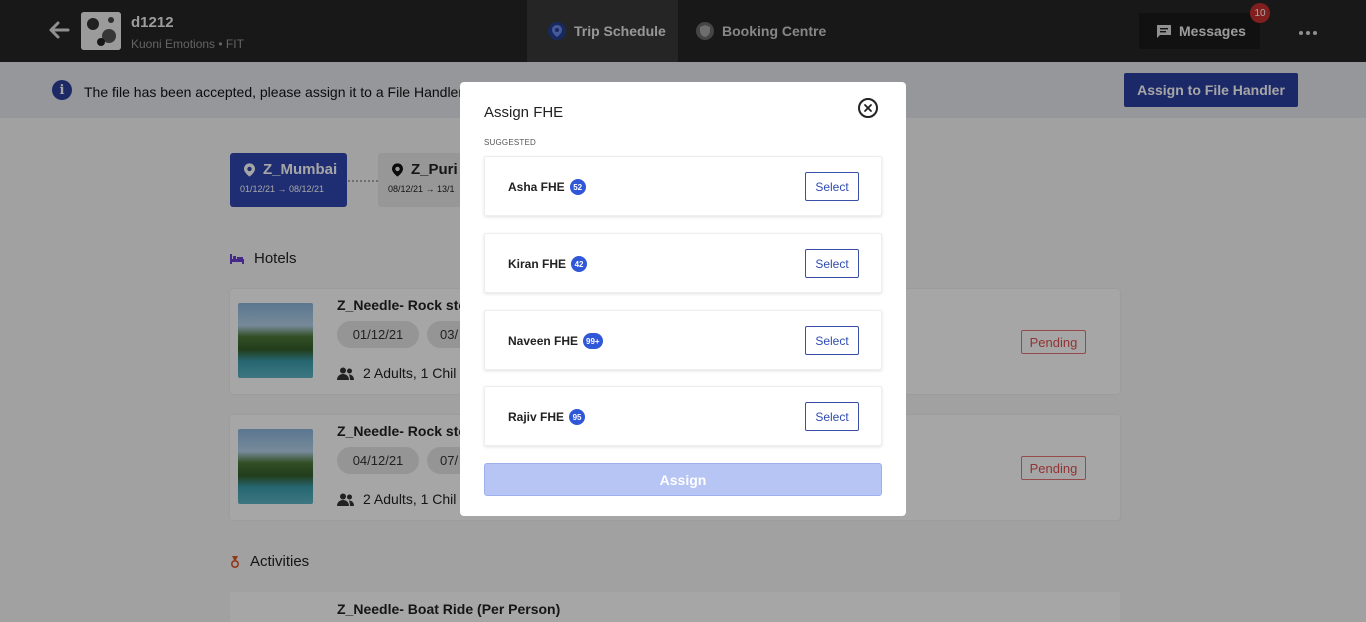 The image size is (1366, 622). Describe the element at coordinates (536, 417) in the screenshot. I see `fhe-name: Rajiv FHE` at that location.